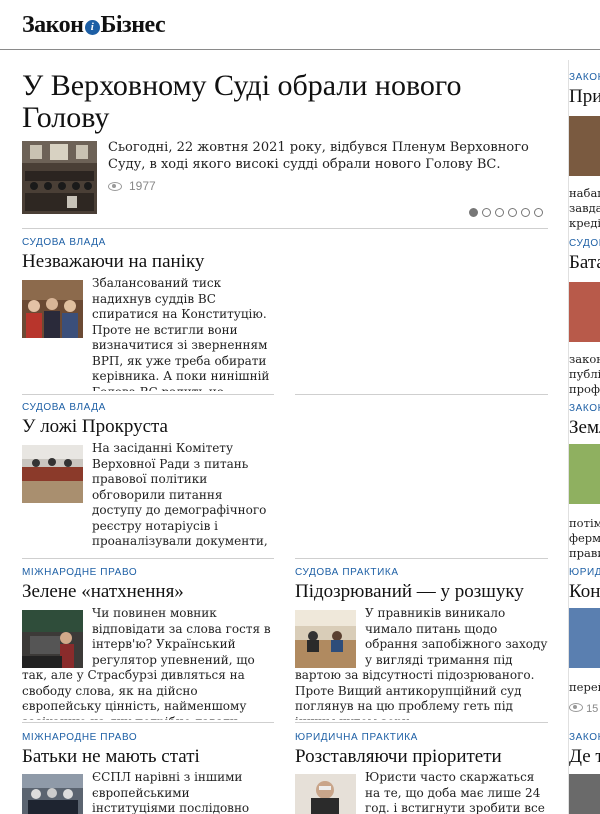  Describe the element at coordinates (584, 223) in the screenshot. I see `right-text: креді` at that location.